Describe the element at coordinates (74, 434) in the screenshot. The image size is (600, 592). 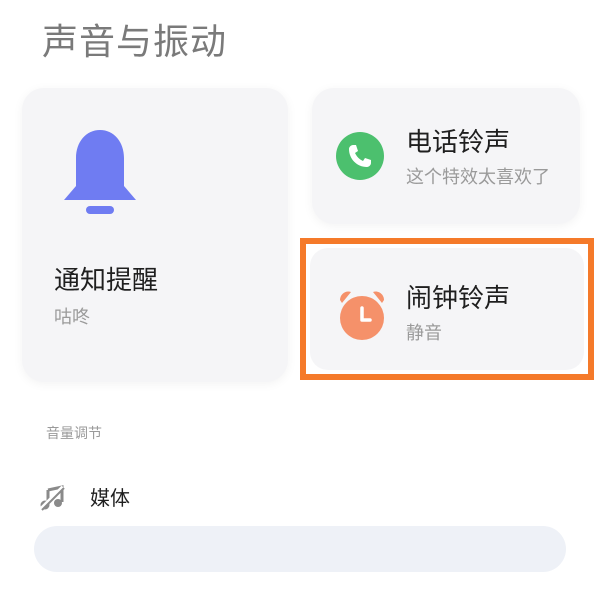
I see `volume-section-label: 音量调节` at that location.